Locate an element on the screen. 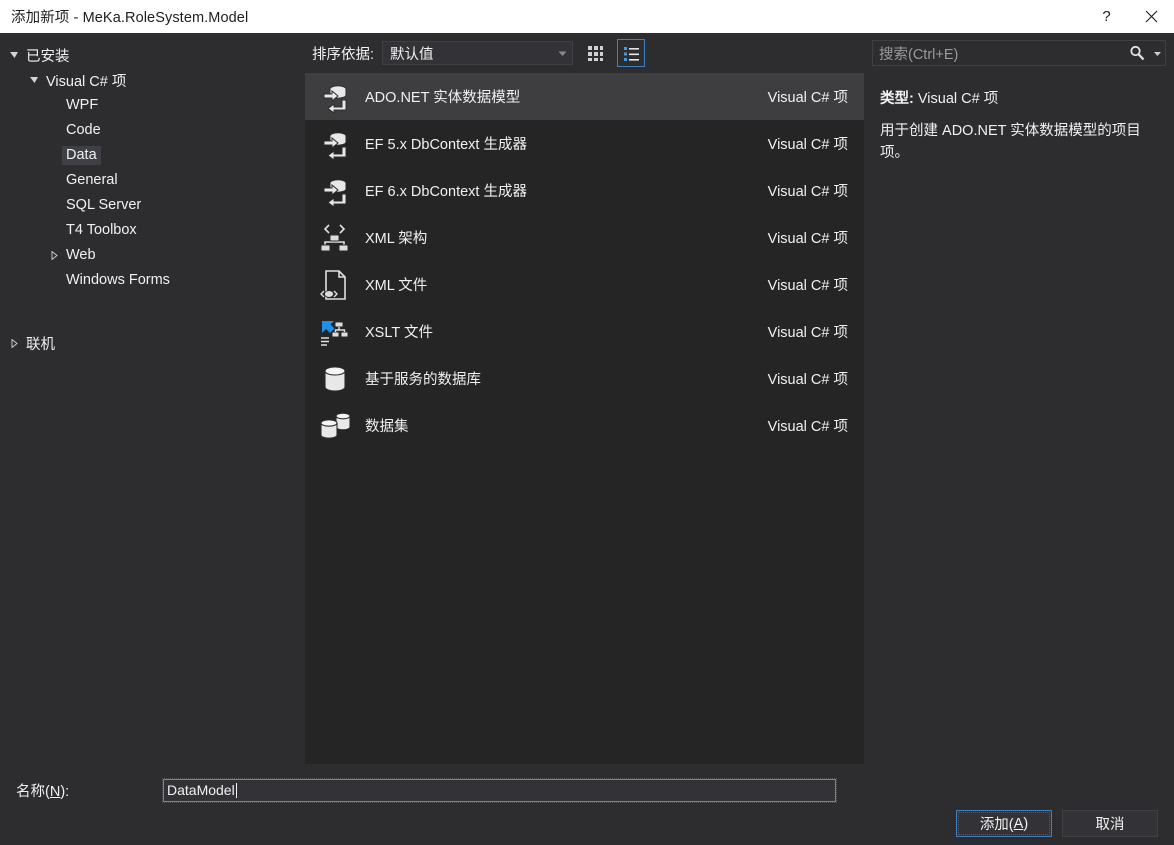 This screenshot has height=845, width=1174. list-item-service-based-database: 基于服务的数据库 Visual C# 项 is located at coordinates (584, 378).